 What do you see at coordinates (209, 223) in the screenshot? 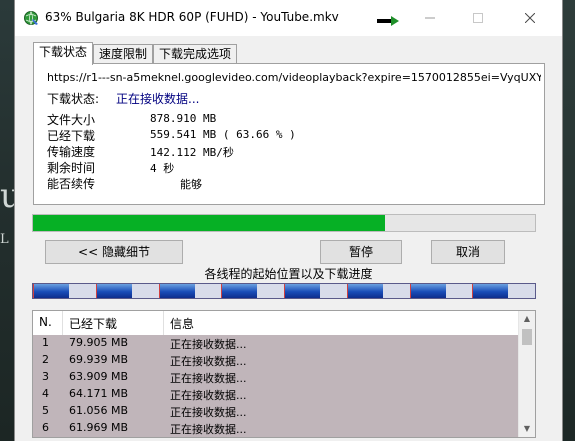
I see `progress-fill` at bounding box center [209, 223].